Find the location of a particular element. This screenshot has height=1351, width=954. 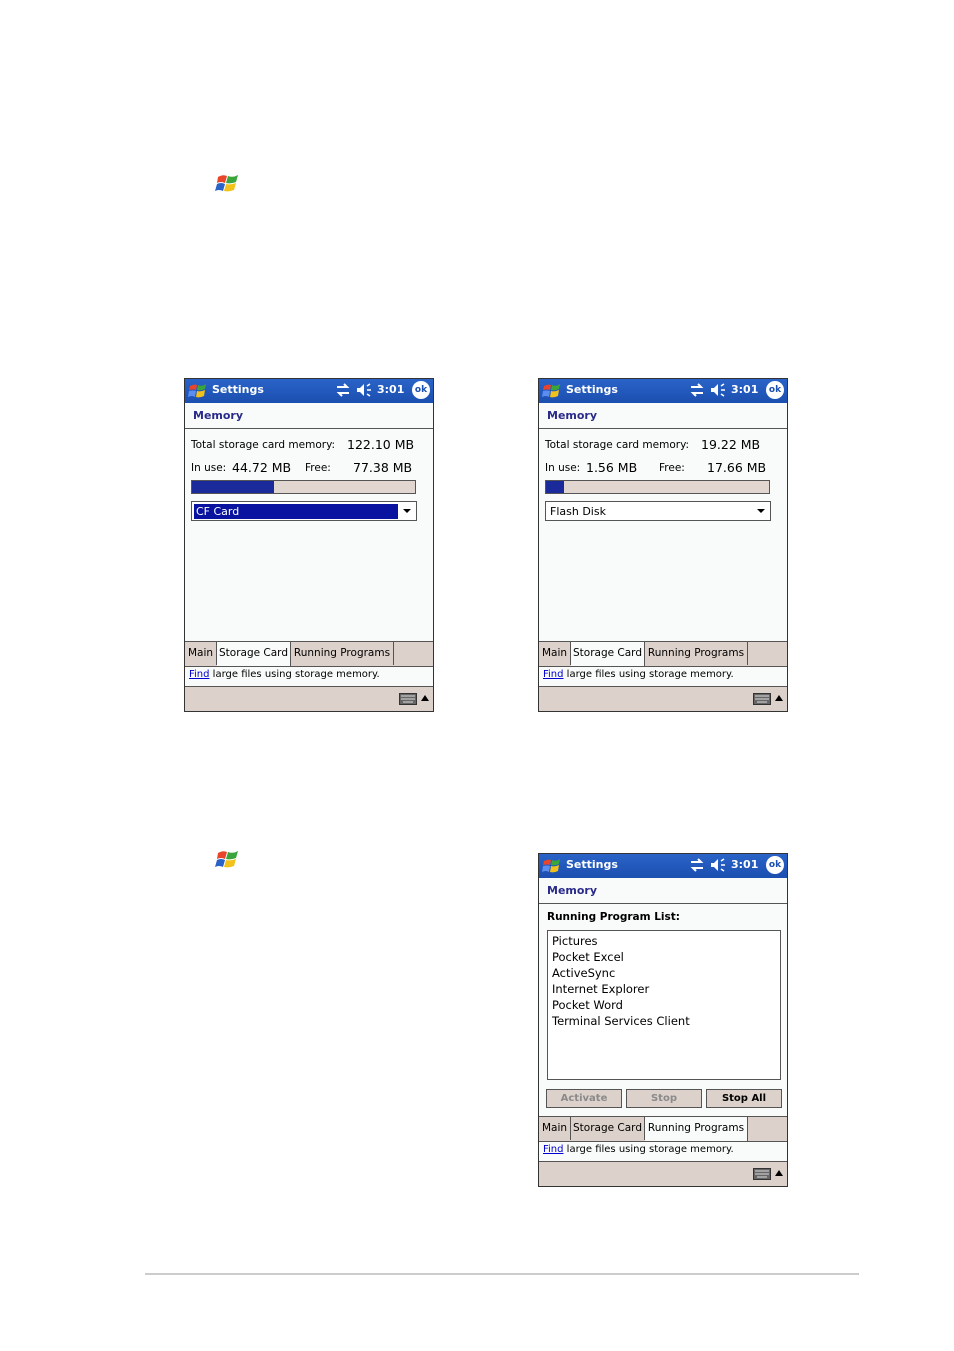

total-value: 19.22 MB is located at coordinates (731, 444).